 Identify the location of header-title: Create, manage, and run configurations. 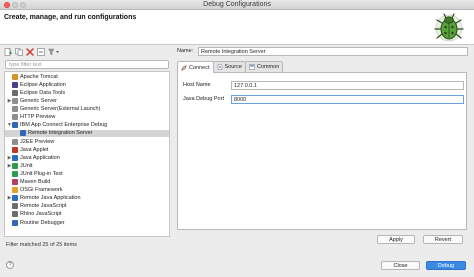
(70, 17).